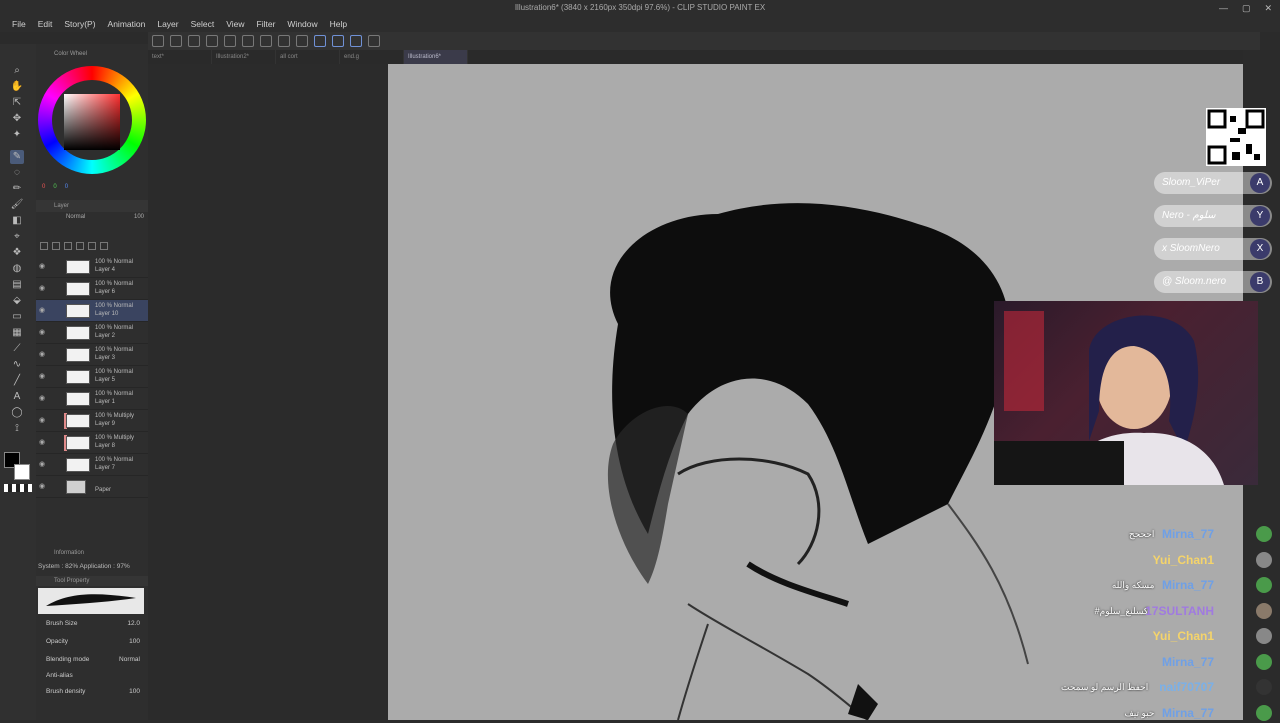 This screenshot has height=723, width=1280. I want to click on layer-row: ◉ Paper, so click(92, 487).